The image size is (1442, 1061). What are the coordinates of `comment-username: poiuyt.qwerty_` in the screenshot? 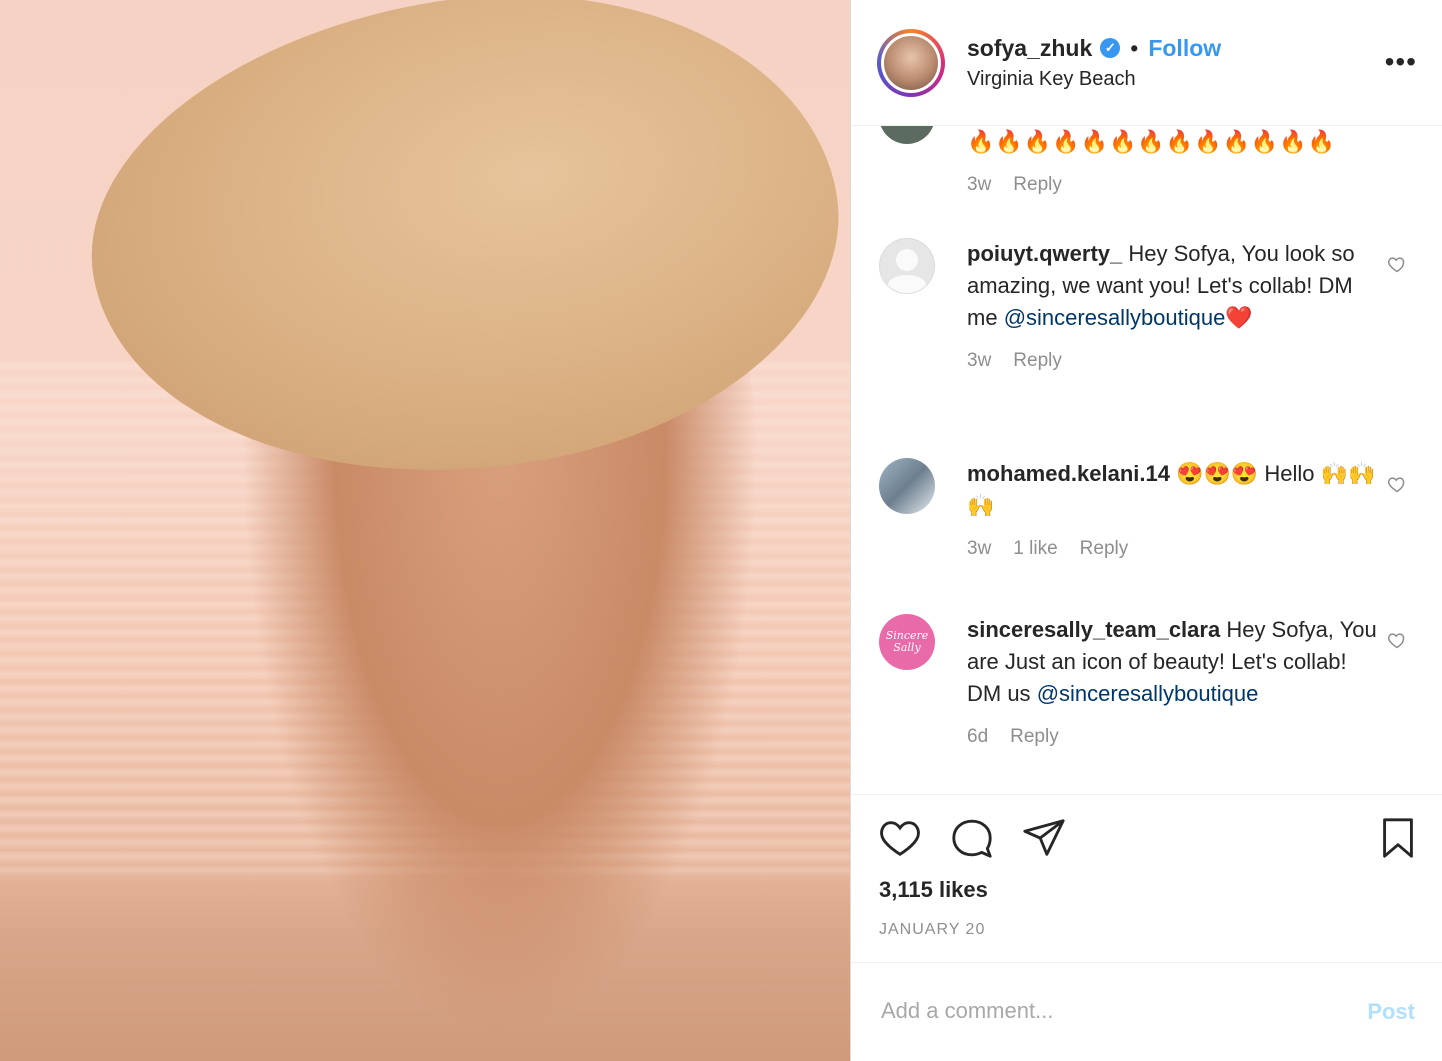 It's located at (1044, 253).